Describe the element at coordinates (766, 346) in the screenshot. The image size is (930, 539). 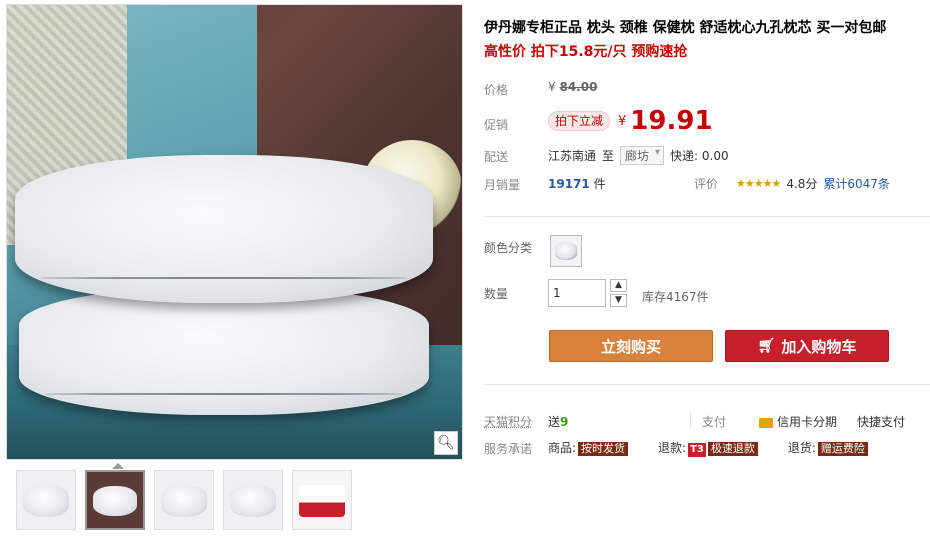
I see `cart-icon: 🛒︎` at that location.